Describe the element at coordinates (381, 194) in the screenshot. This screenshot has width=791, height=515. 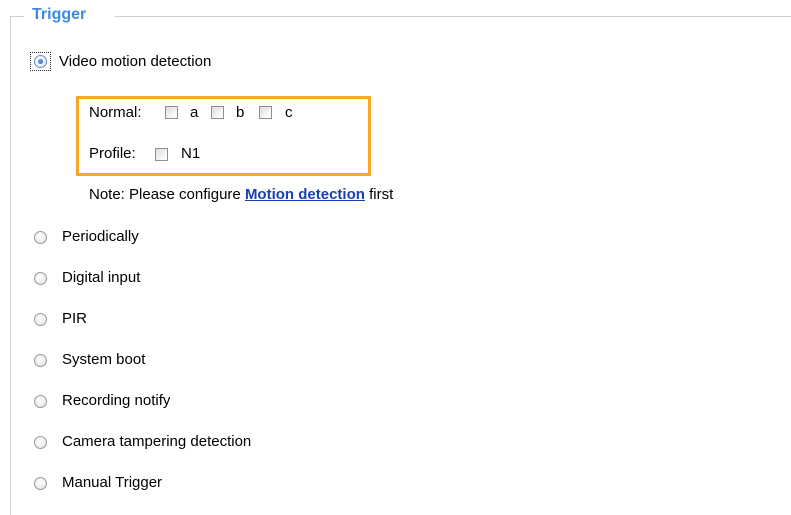
I see `note-suffix: first` at that location.